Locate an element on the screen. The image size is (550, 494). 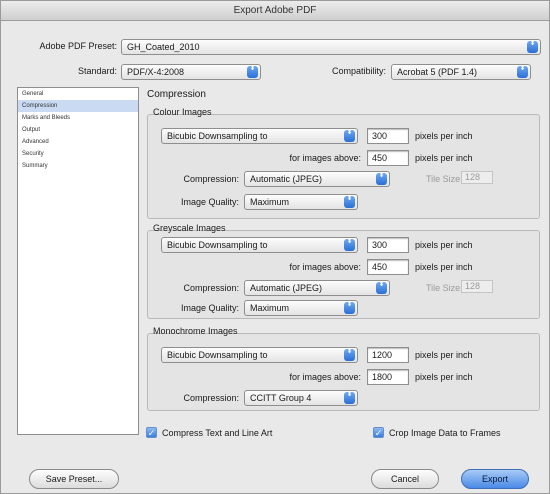
colour-downsampling-popup: Bicubic Downsampling to ⬍ is located at coordinates (259, 136).